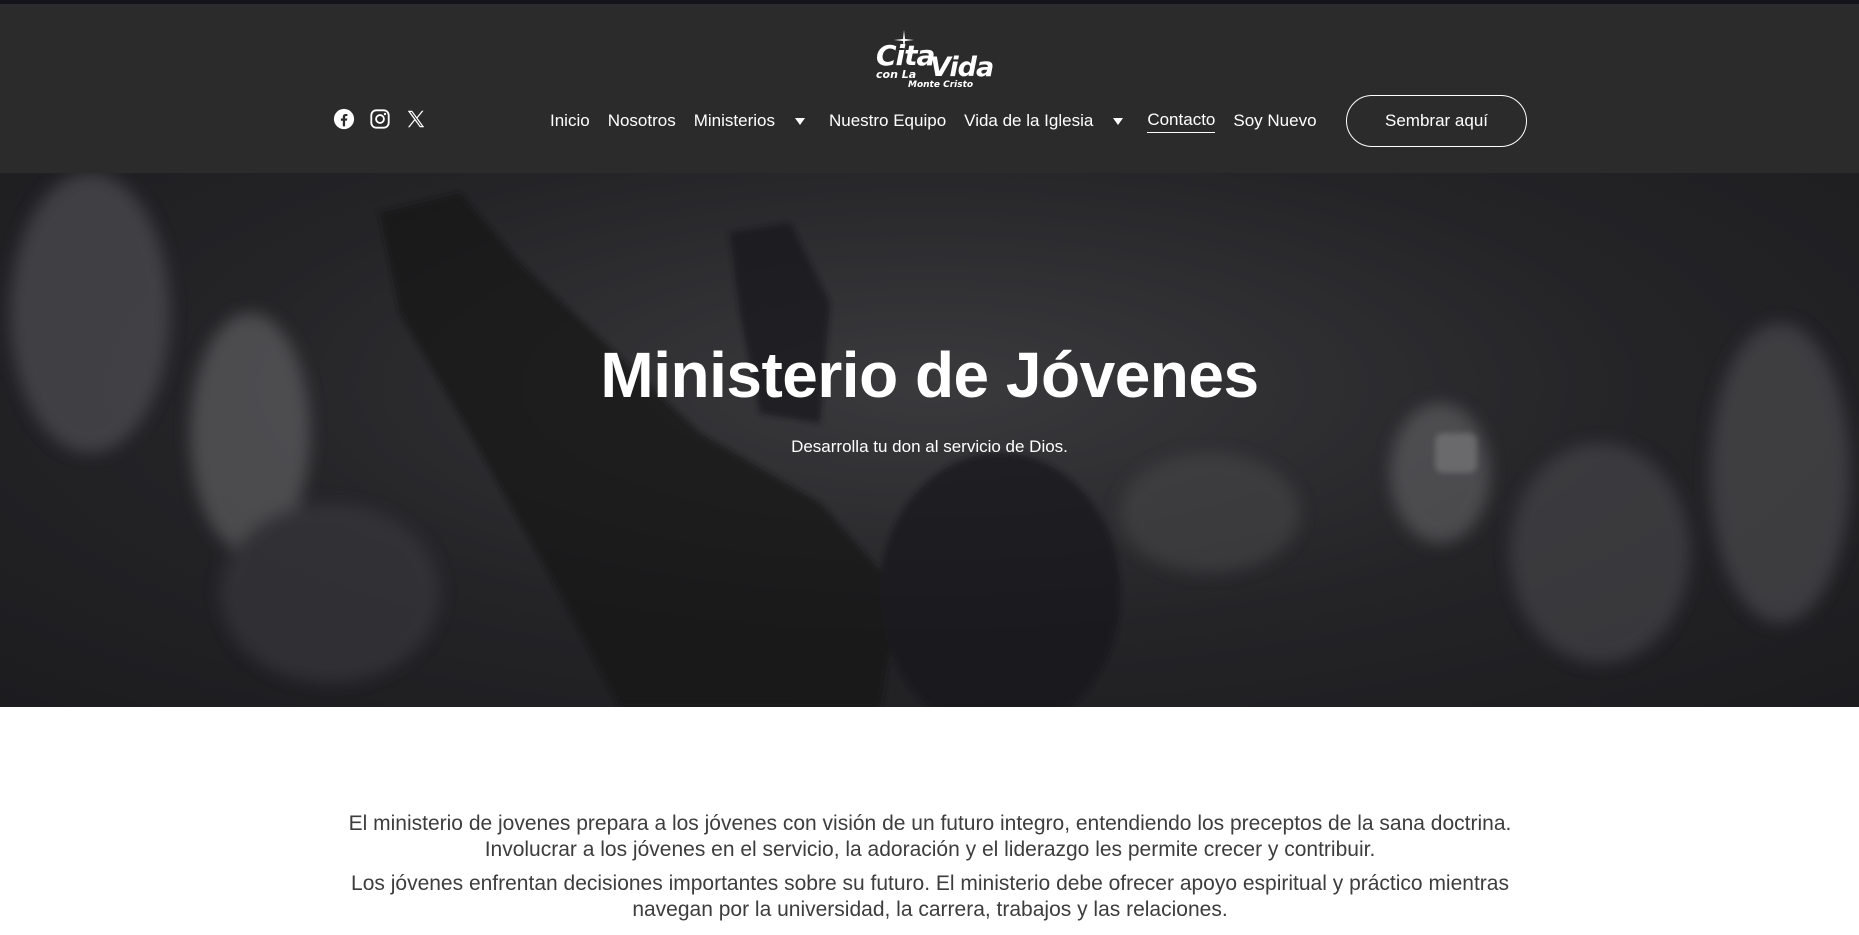  I want to click on nav-item-label: Nosotros, so click(641, 120).